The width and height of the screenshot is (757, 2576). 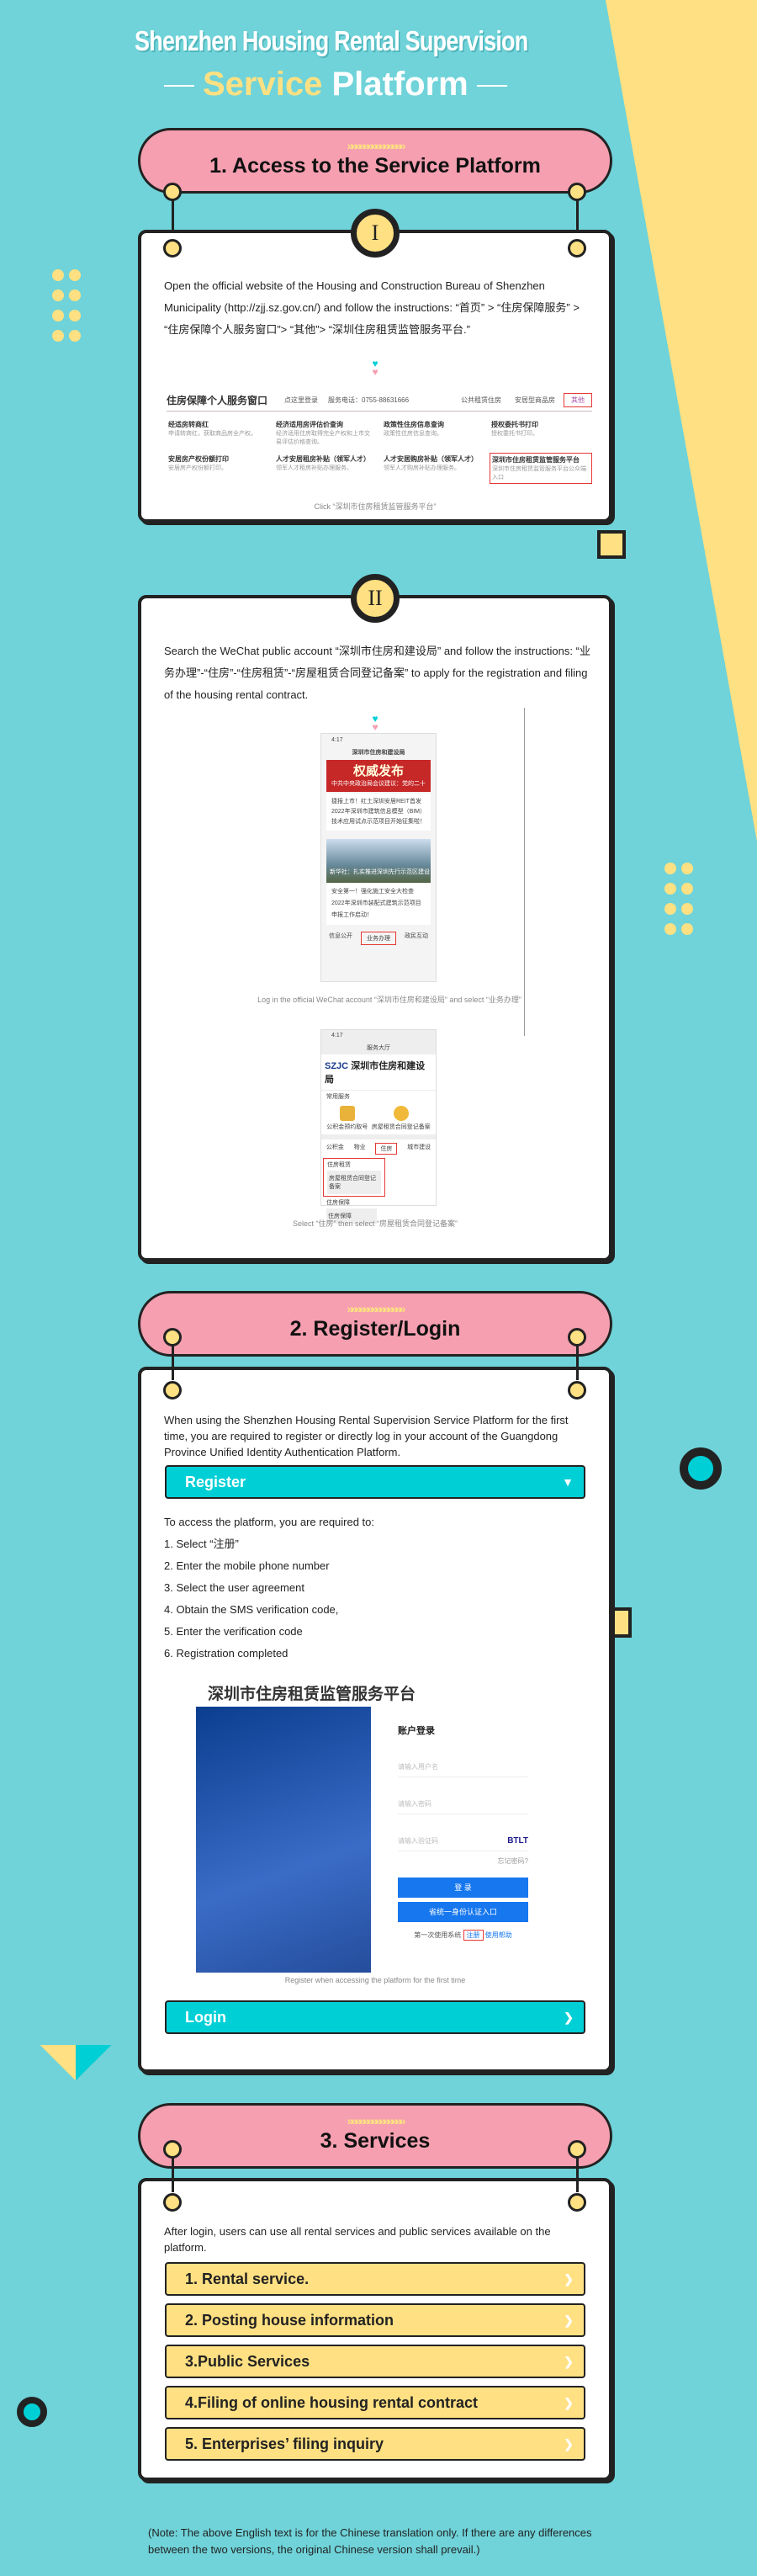 I want to click on register-step: 5. Enter the verification code, so click(x=233, y=1631).